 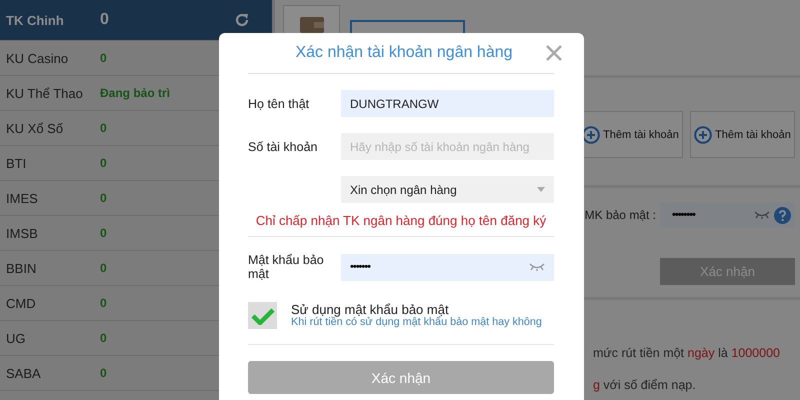 I want to click on close-icon, so click(x=554, y=53).